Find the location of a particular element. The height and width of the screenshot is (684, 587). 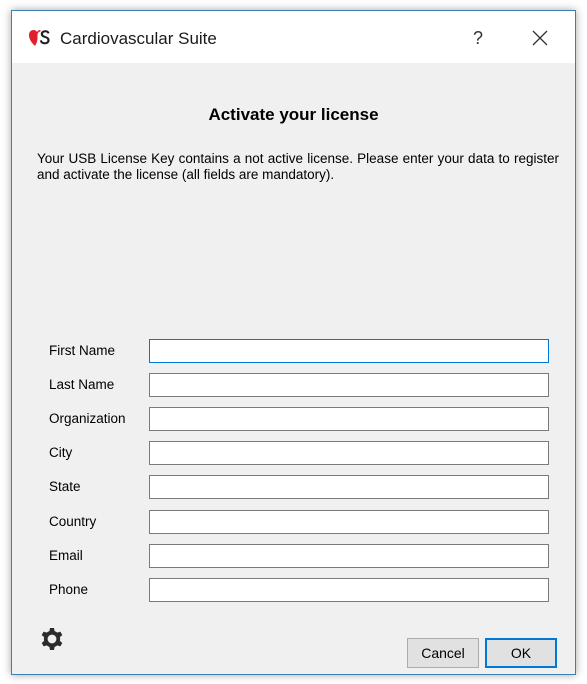

first-name-label: First Name is located at coordinates (82, 350).